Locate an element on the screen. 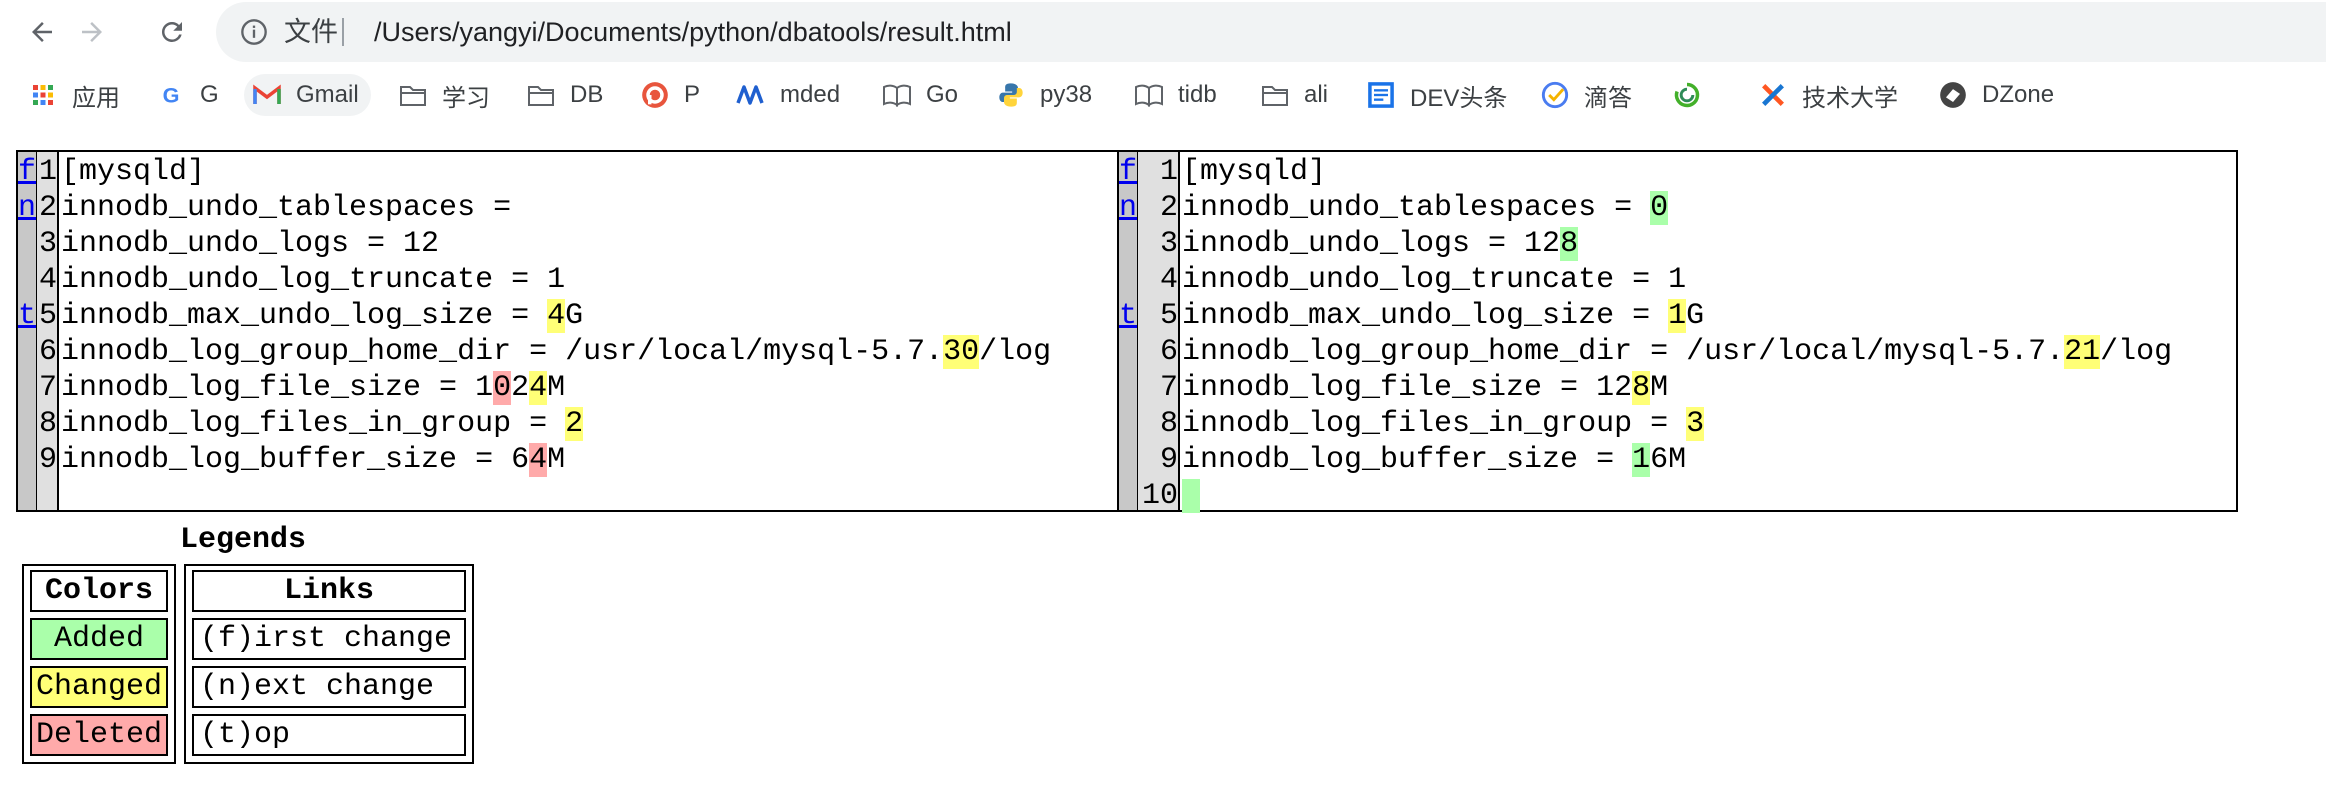 Image resolution: width=2326 pixels, height=800 pixels. bookmark-py38: py38 is located at coordinates (1044, 95).